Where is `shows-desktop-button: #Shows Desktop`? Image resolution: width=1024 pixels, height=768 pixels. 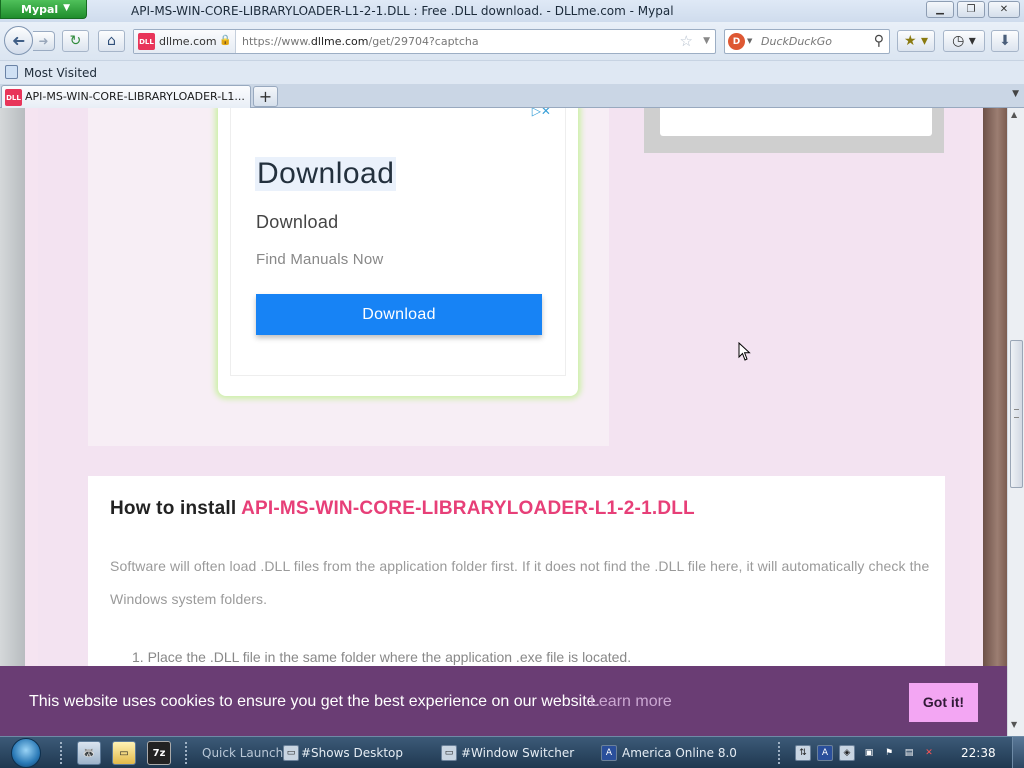 shows-desktop-button: #Shows Desktop is located at coordinates (352, 753).